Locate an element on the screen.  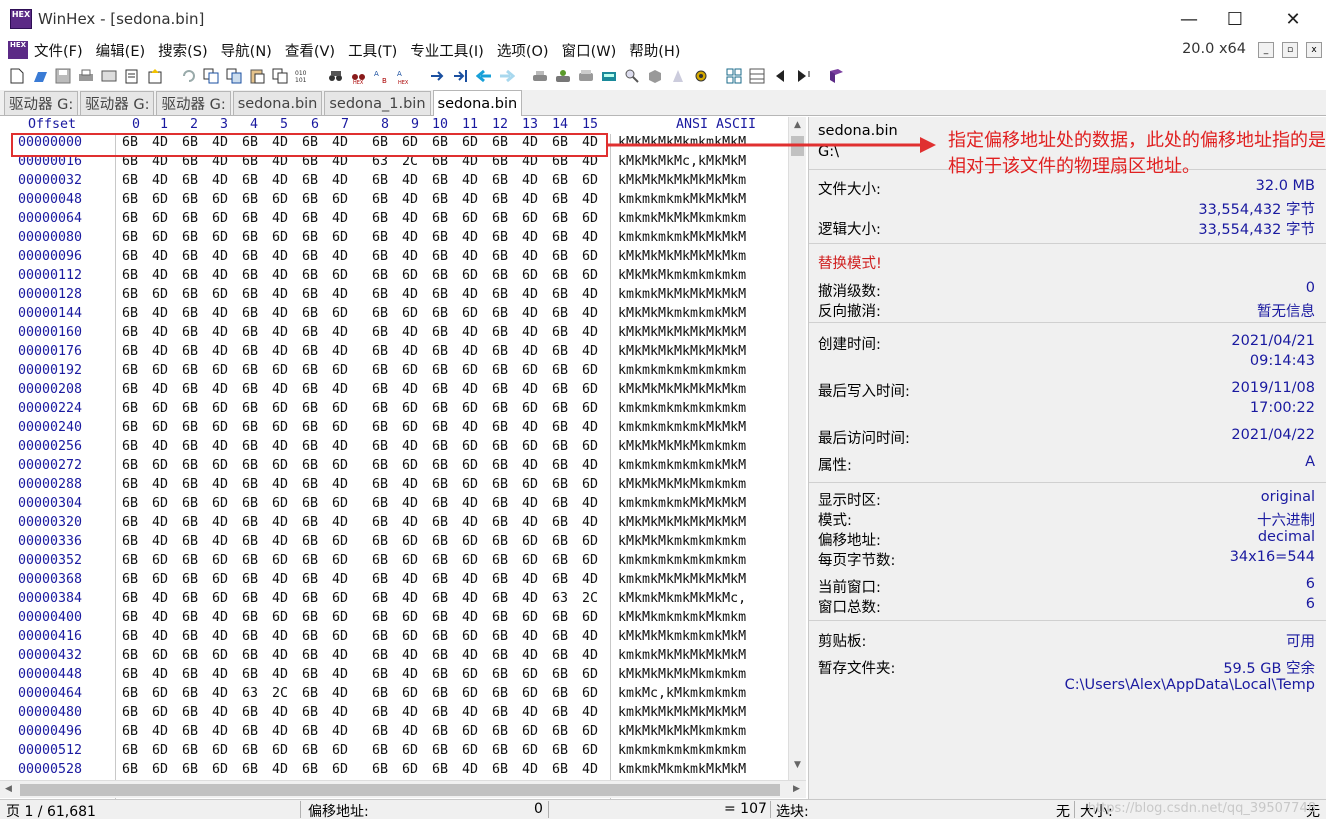
vertical-scrollbar: ▲ ▼ is located at coordinates (797, 448).